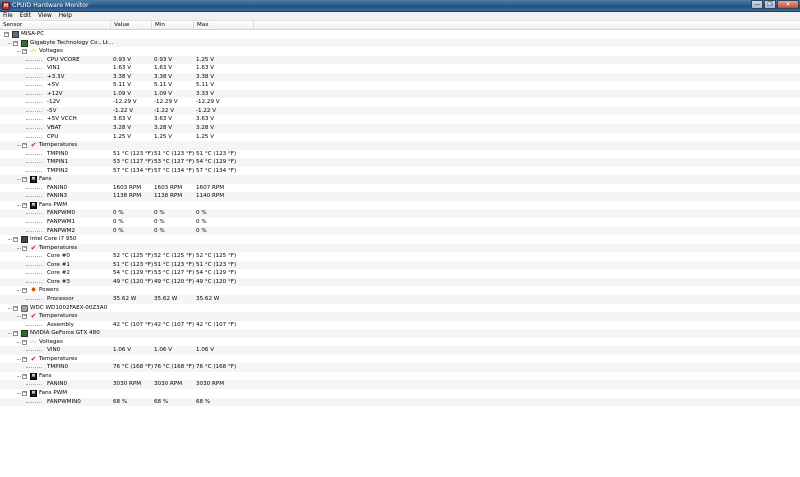 This screenshot has height=477, width=800. Describe the element at coordinates (400, 102) in the screenshot. I see `sensor-row: -12V -12.29 V -12.29 V -12.29 V` at that location.